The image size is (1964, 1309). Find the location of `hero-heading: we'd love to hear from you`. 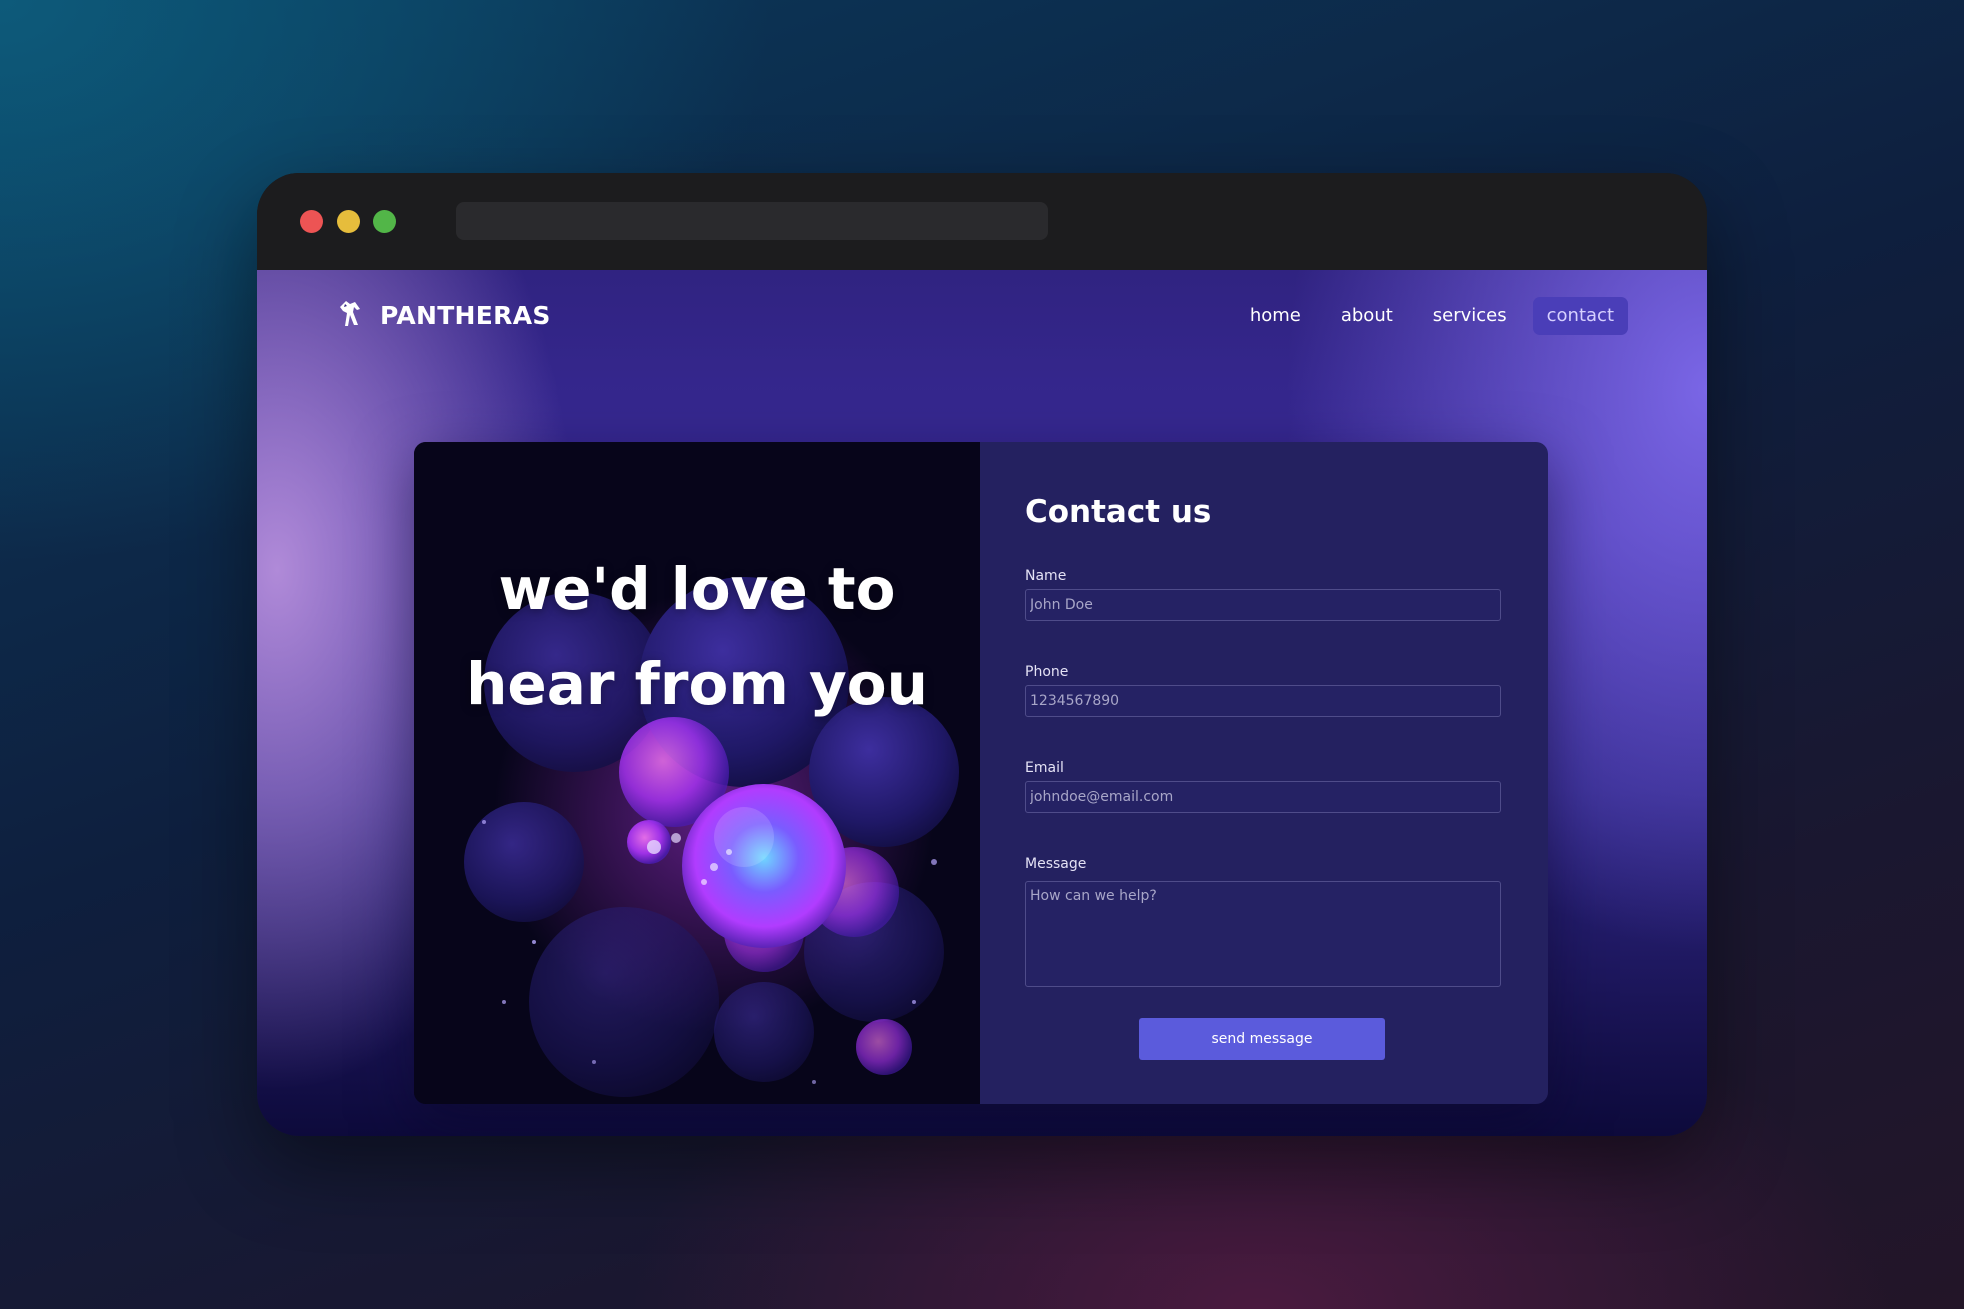

hero-heading: we'd love to hear from you is located at coordinates (697, 637).